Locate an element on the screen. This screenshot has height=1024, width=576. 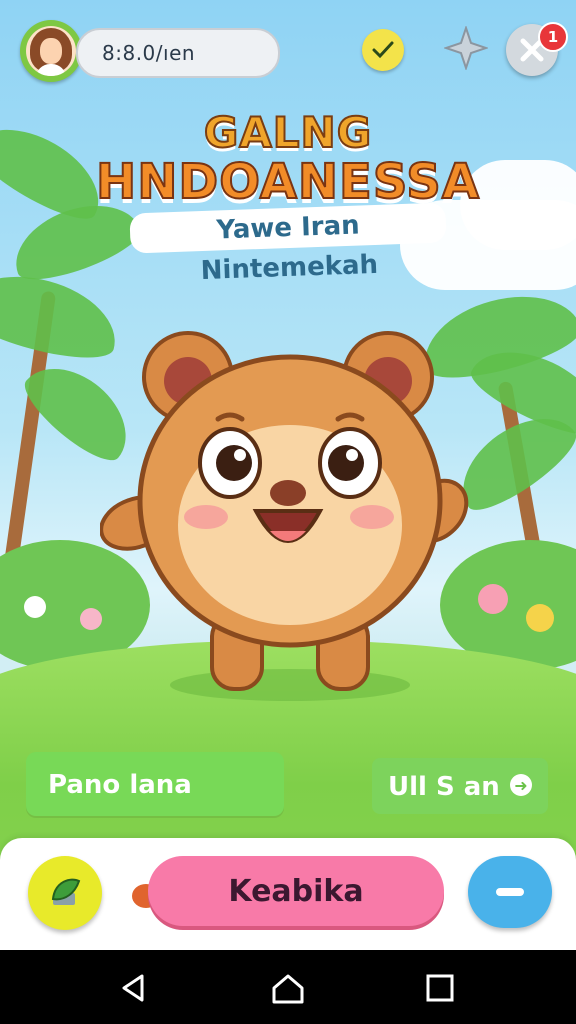
minus-button is located at coordinates (510, 892).